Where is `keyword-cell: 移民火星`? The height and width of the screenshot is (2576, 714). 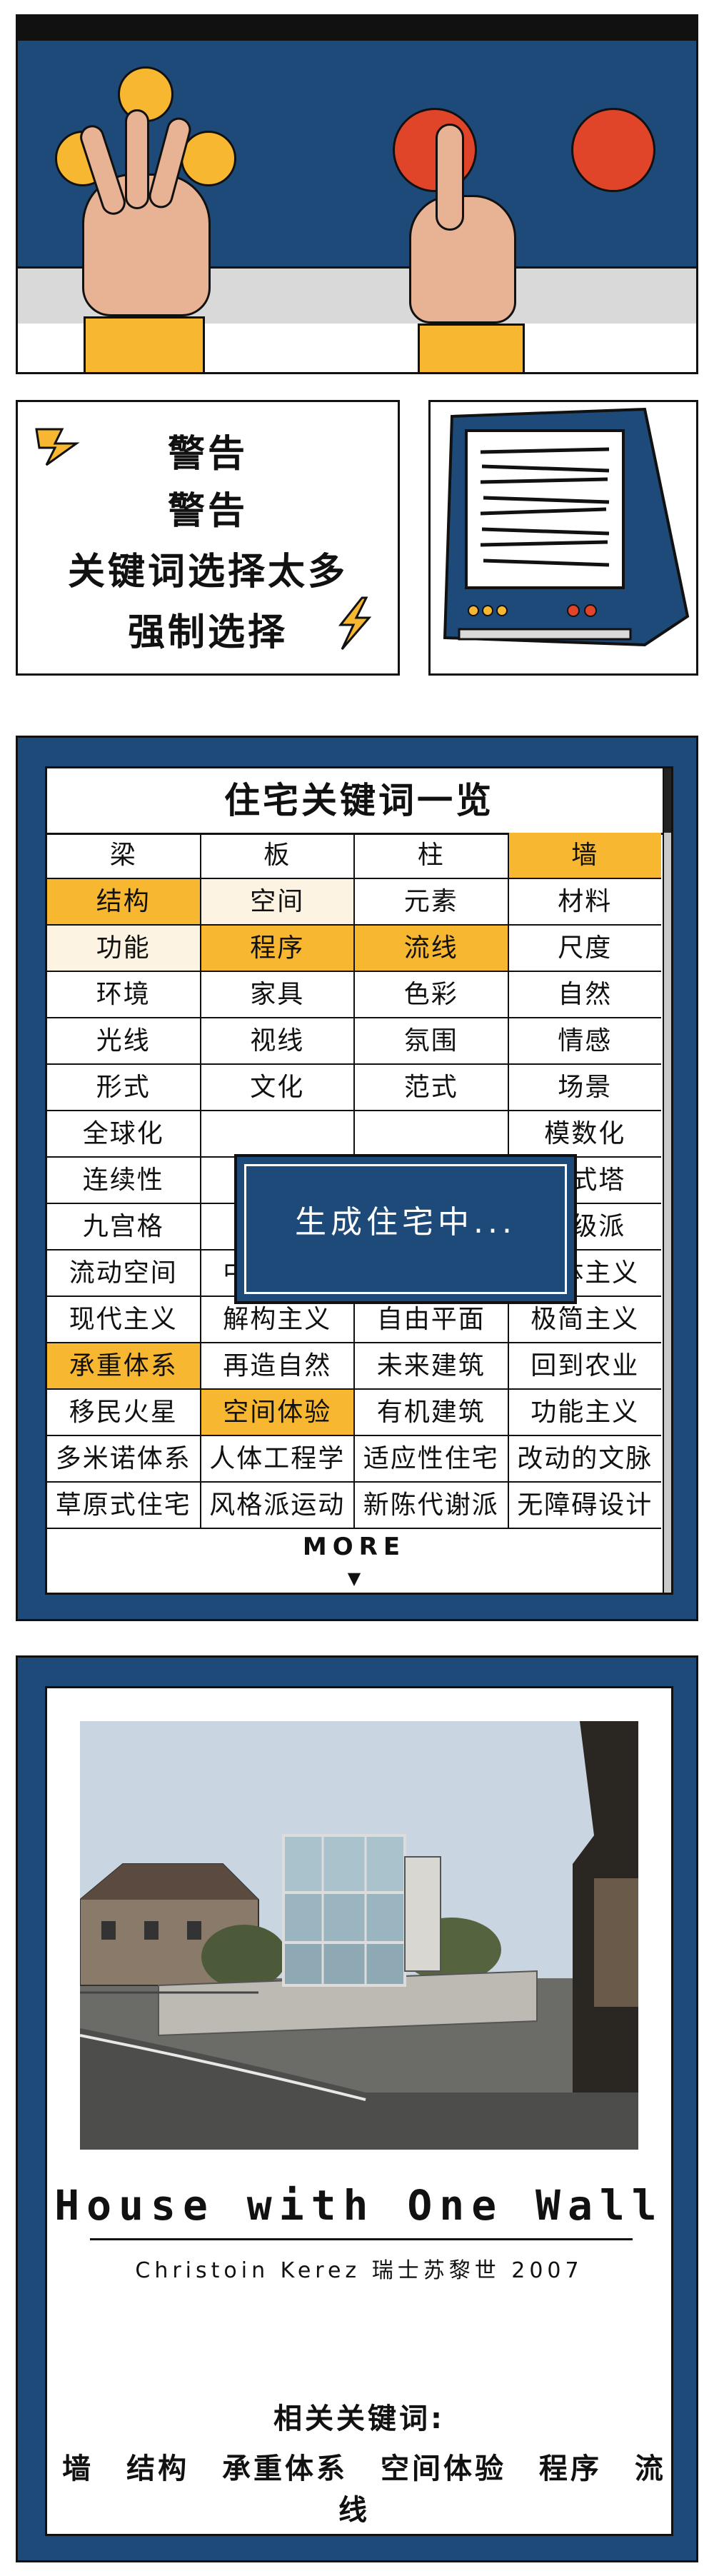 keyword-cell: 移民火星 is located at coordinates (124, 1412).